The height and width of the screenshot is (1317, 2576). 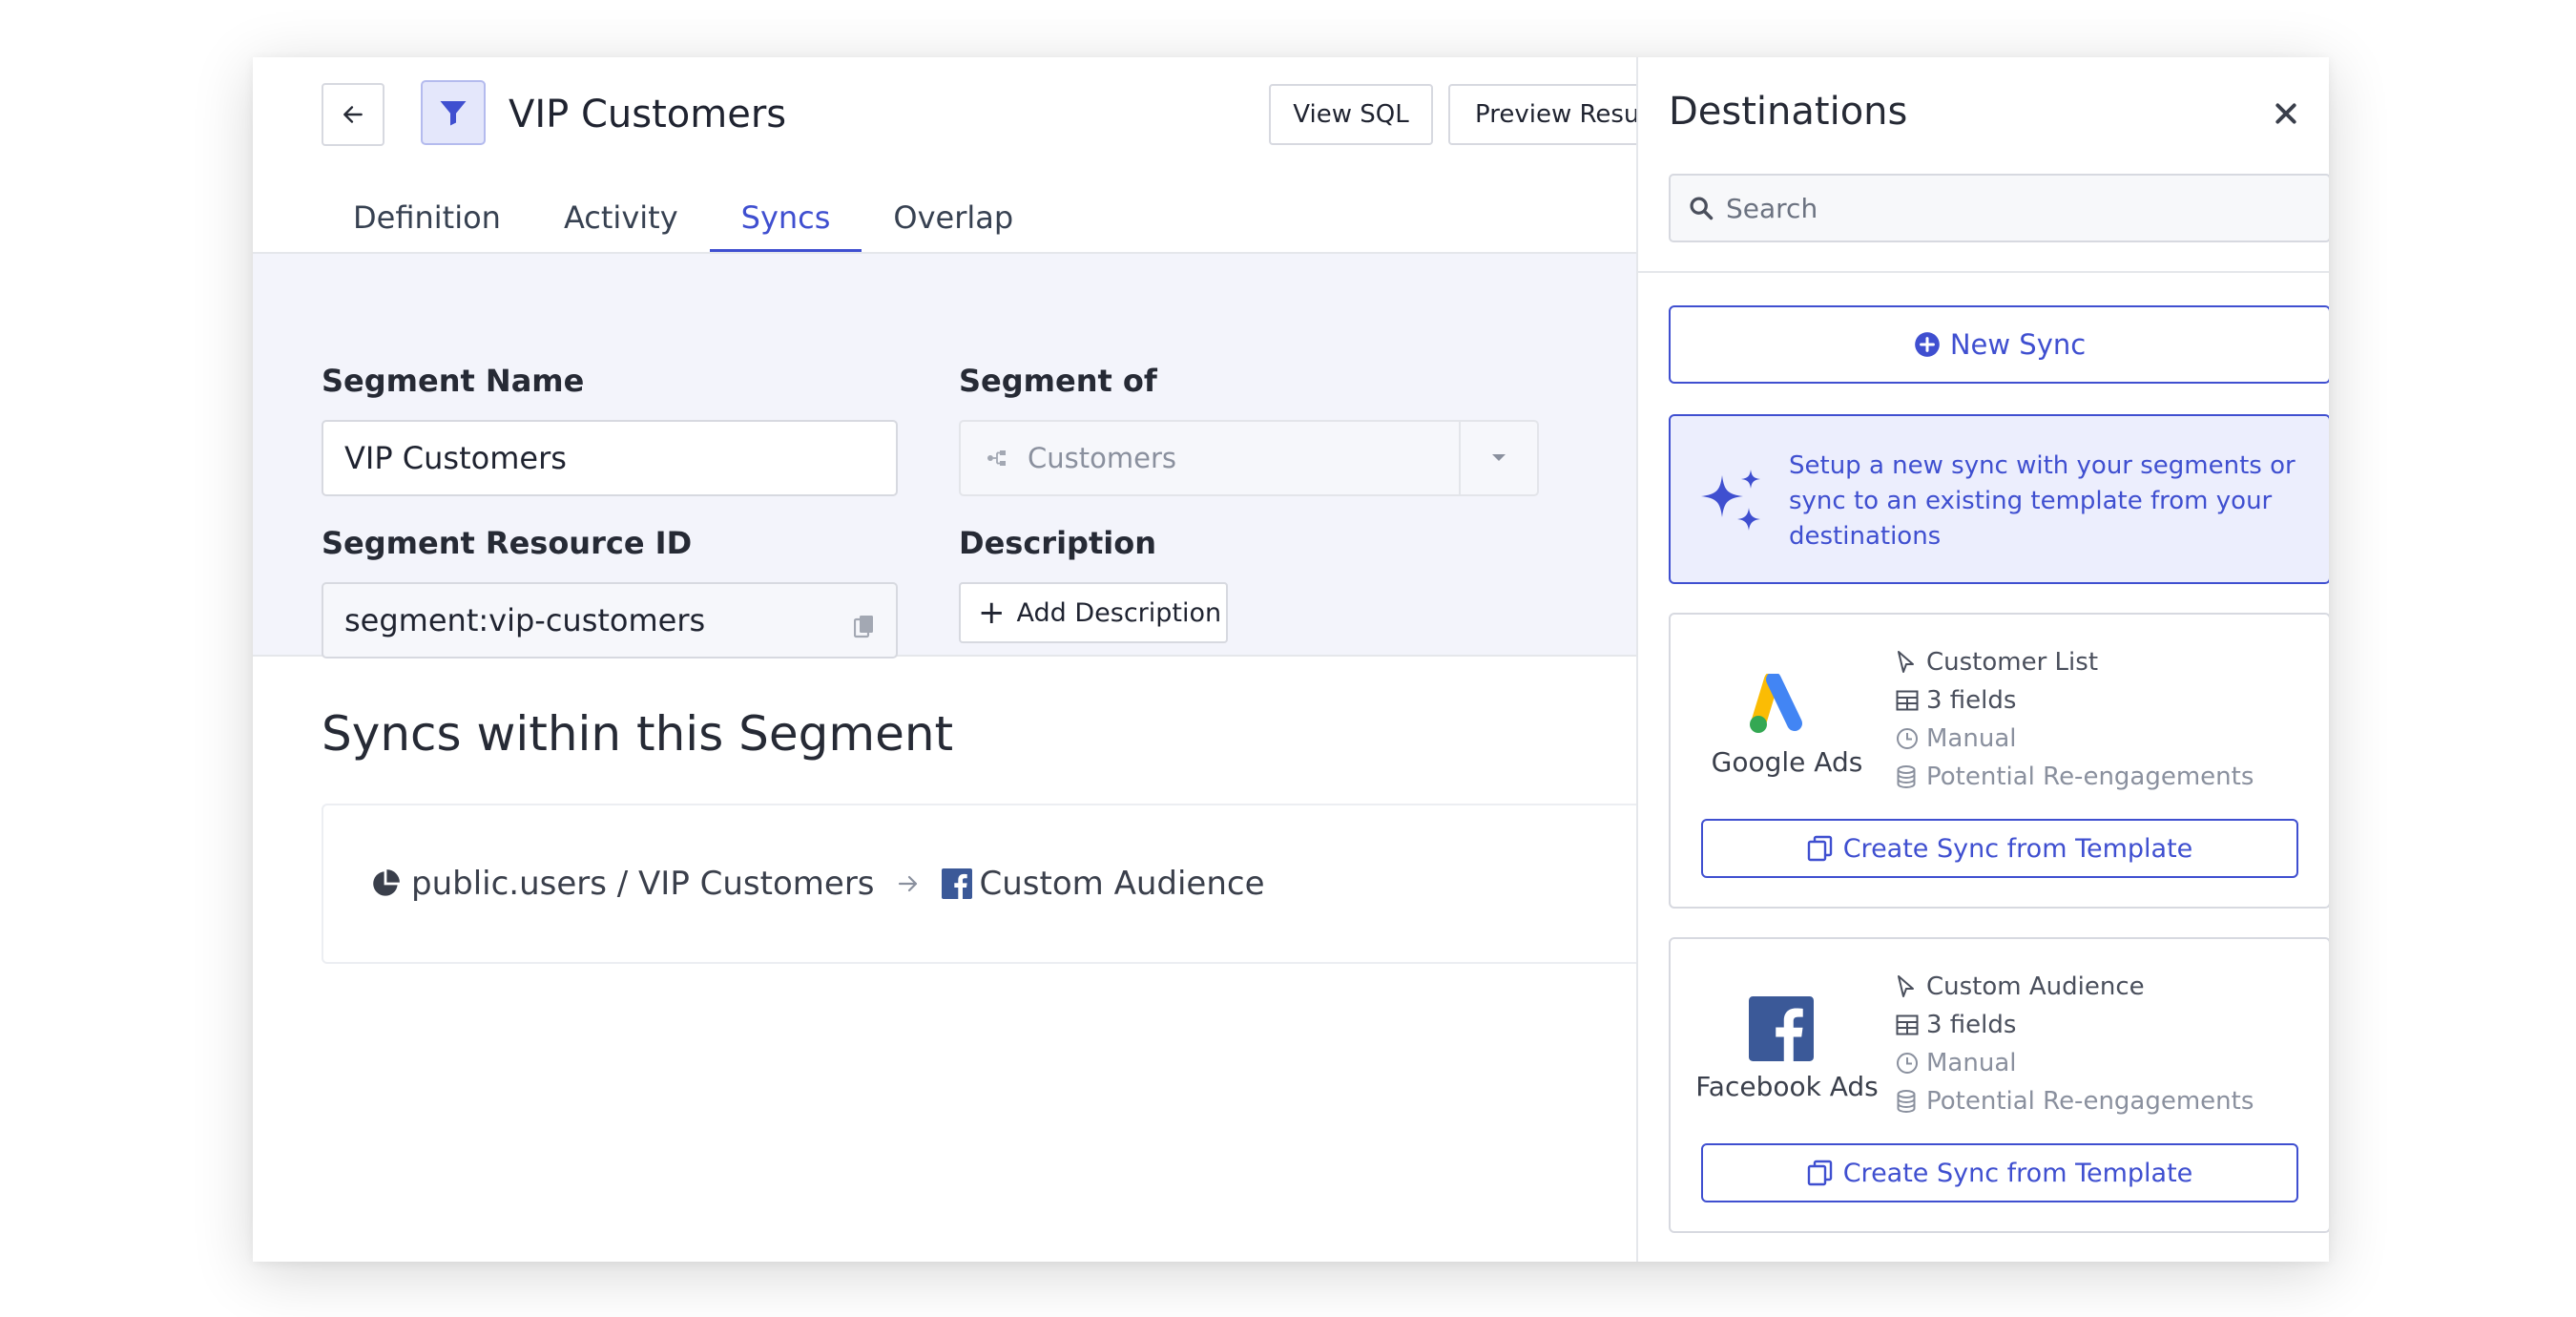 What do you see at coordinates (1122, 884) in the screenshot?
I see `sync-destination: Custom Audience` at bounding box center [1122, 884].